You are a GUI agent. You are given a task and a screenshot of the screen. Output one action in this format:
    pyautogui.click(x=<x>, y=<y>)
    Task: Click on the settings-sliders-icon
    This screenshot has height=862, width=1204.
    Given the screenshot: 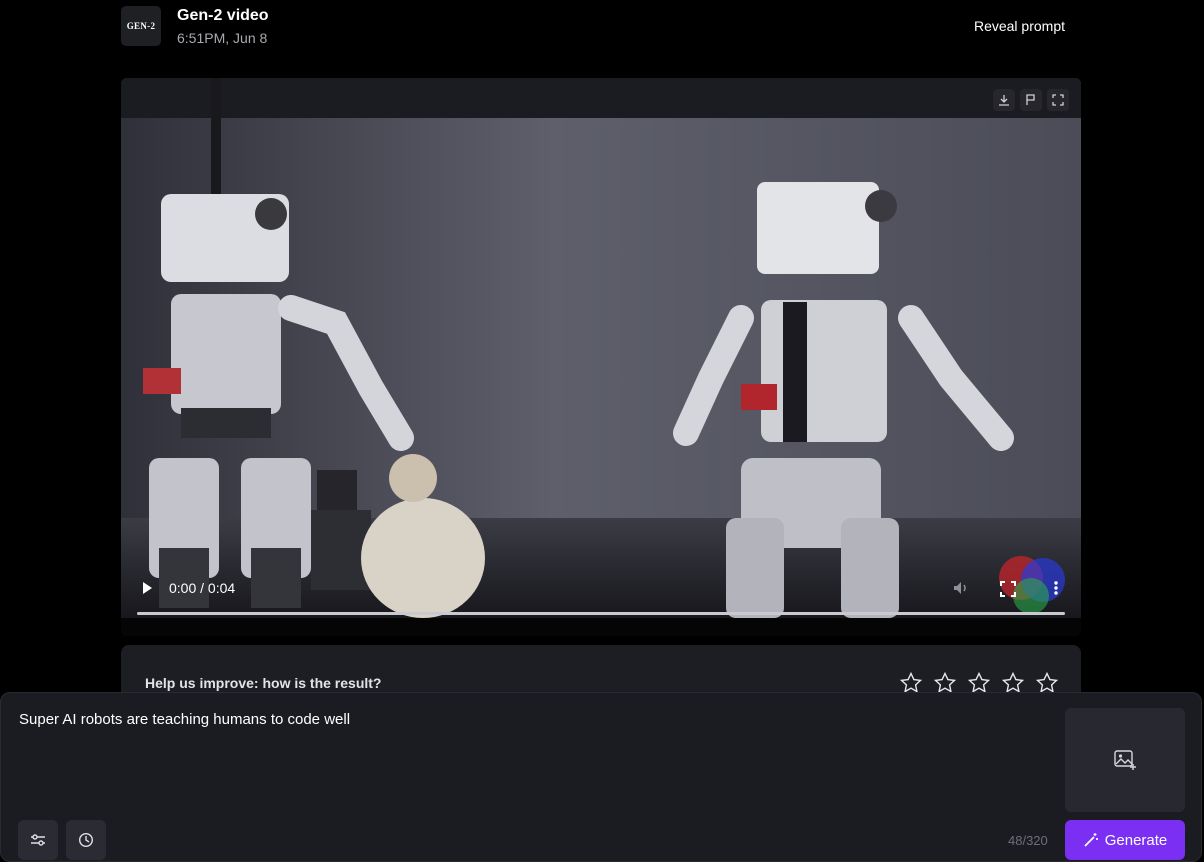 What is the action you would take?
    pyautogui.click(x=38, y=840)
    